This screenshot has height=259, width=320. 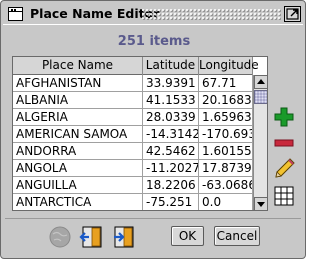 I want to click on table-row: AFGHANISTAN 33.9391 67.71, so click(x=133, y=83).